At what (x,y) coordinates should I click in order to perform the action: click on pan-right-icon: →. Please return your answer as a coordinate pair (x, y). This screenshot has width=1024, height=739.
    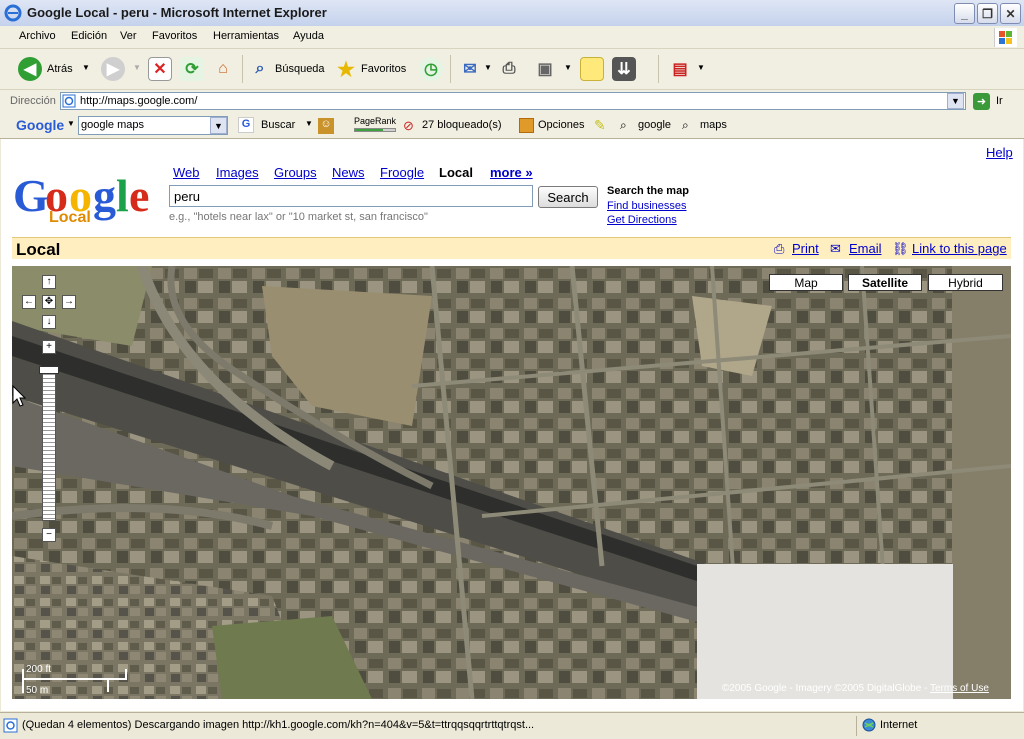
    Looking at the image, I should click on (69, 302).